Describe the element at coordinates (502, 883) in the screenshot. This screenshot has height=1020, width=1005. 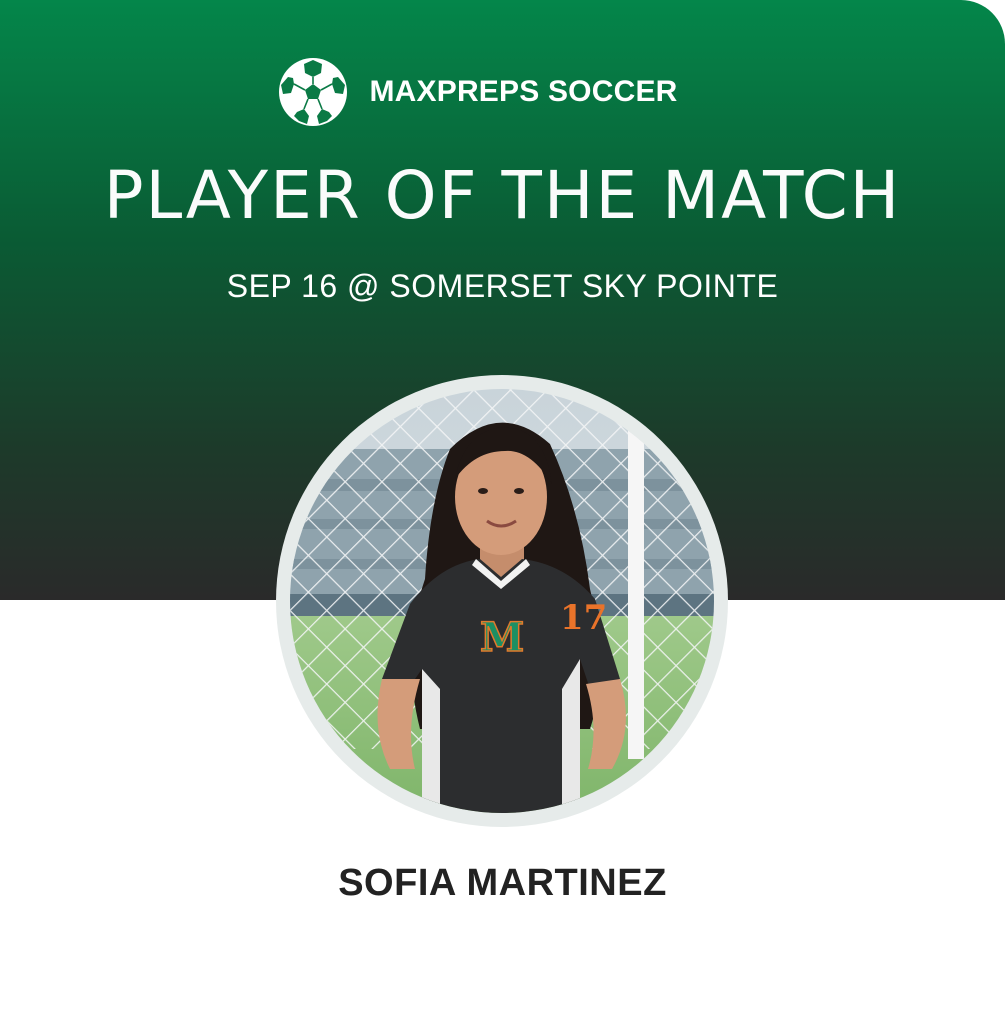
I see `player-name: SOFIA MARTINEZ` at that location.